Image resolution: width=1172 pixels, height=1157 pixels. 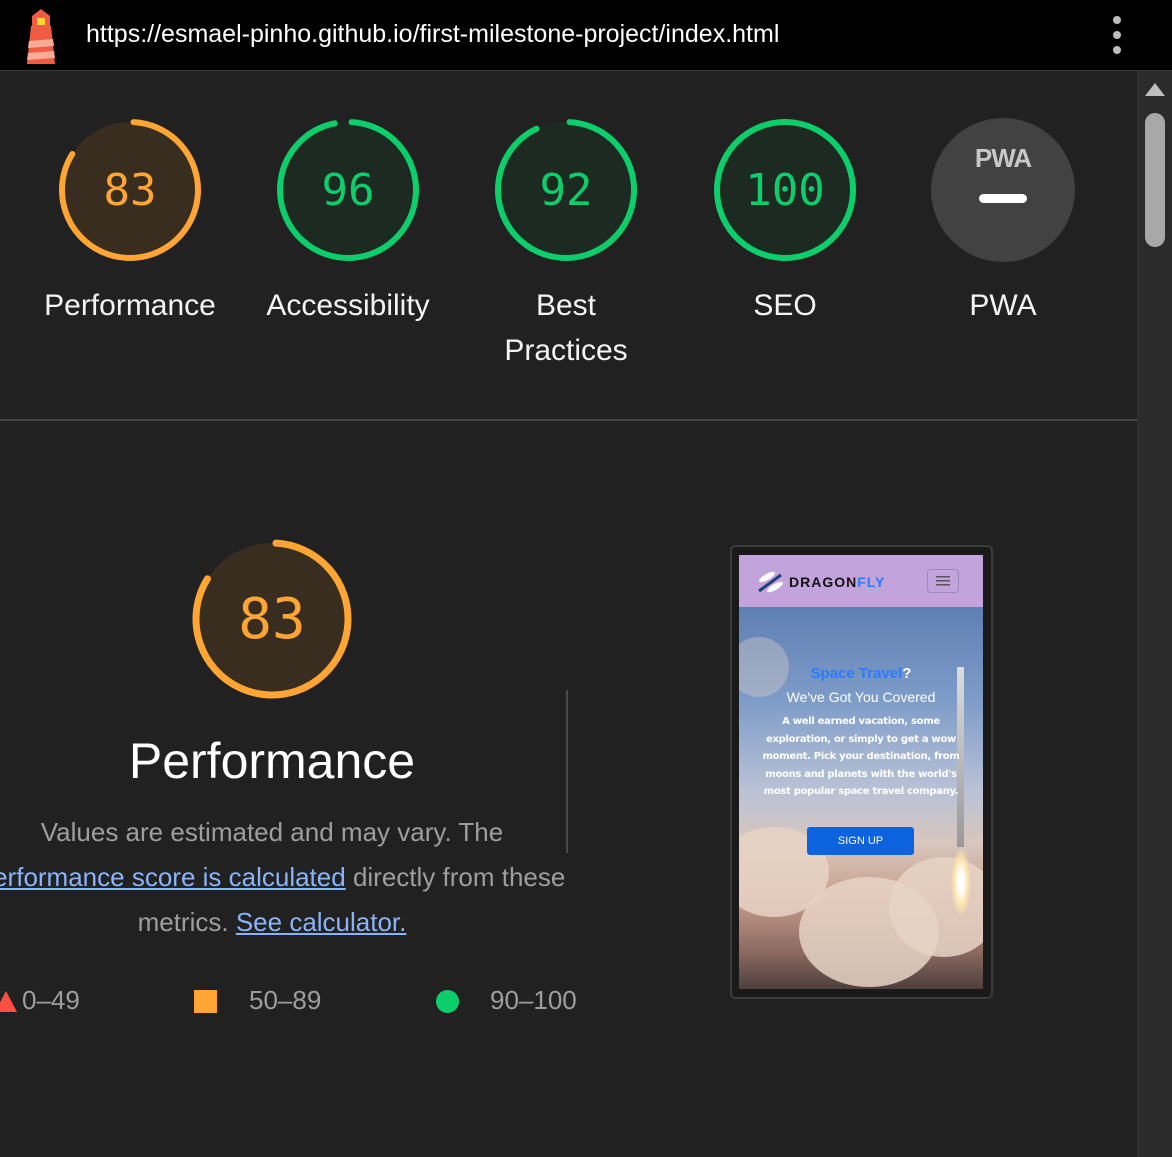 I want to click on thumb-headline: Space Travel?, so click(x=861, y=673).